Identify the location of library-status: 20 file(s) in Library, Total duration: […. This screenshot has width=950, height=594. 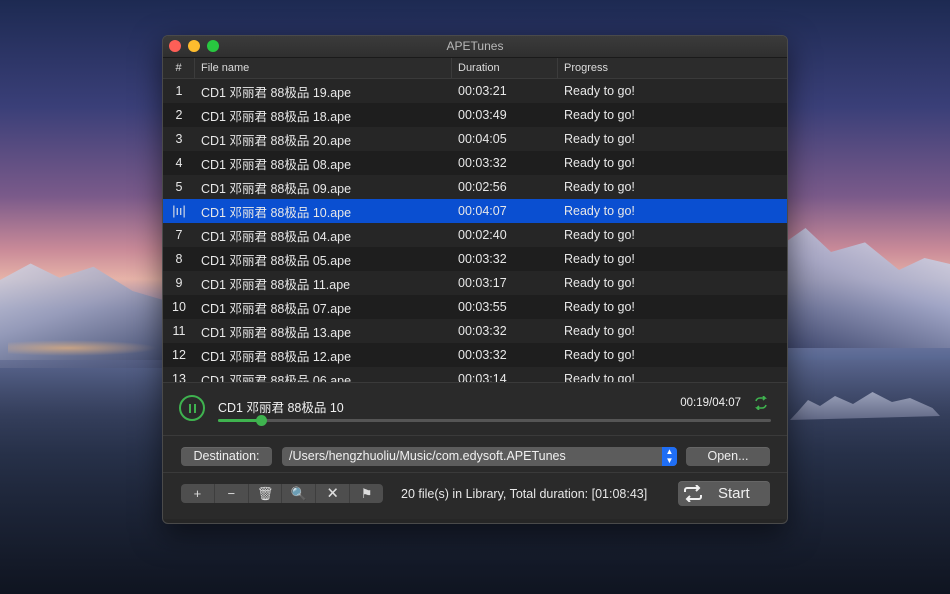
(524, 494).